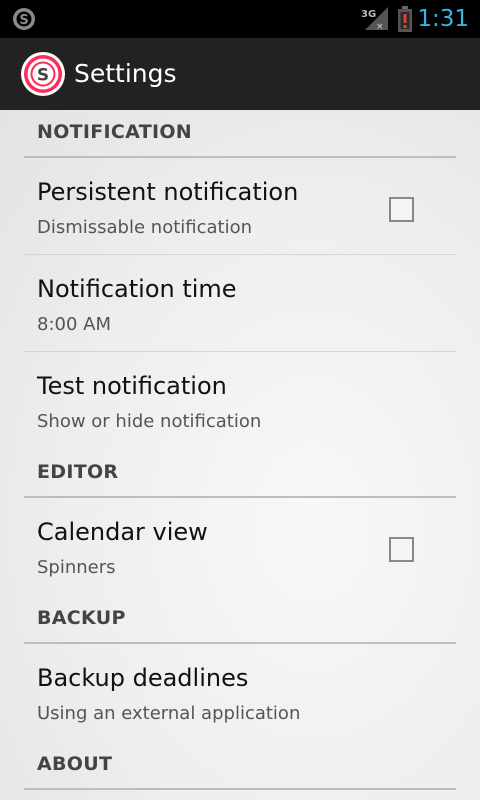 The height and width of the screenshot is (800, 480). Describe the element at coordinates (114, 132) in the screenshot. I see `category-label: NOTIFICATION` at that location.